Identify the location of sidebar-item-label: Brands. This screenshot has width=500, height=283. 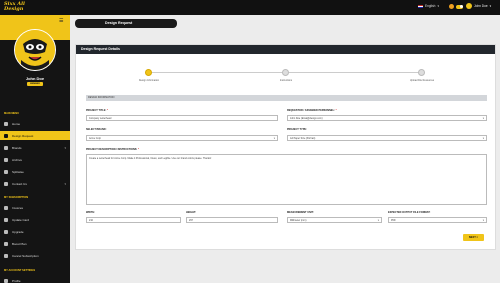
(17, 147).